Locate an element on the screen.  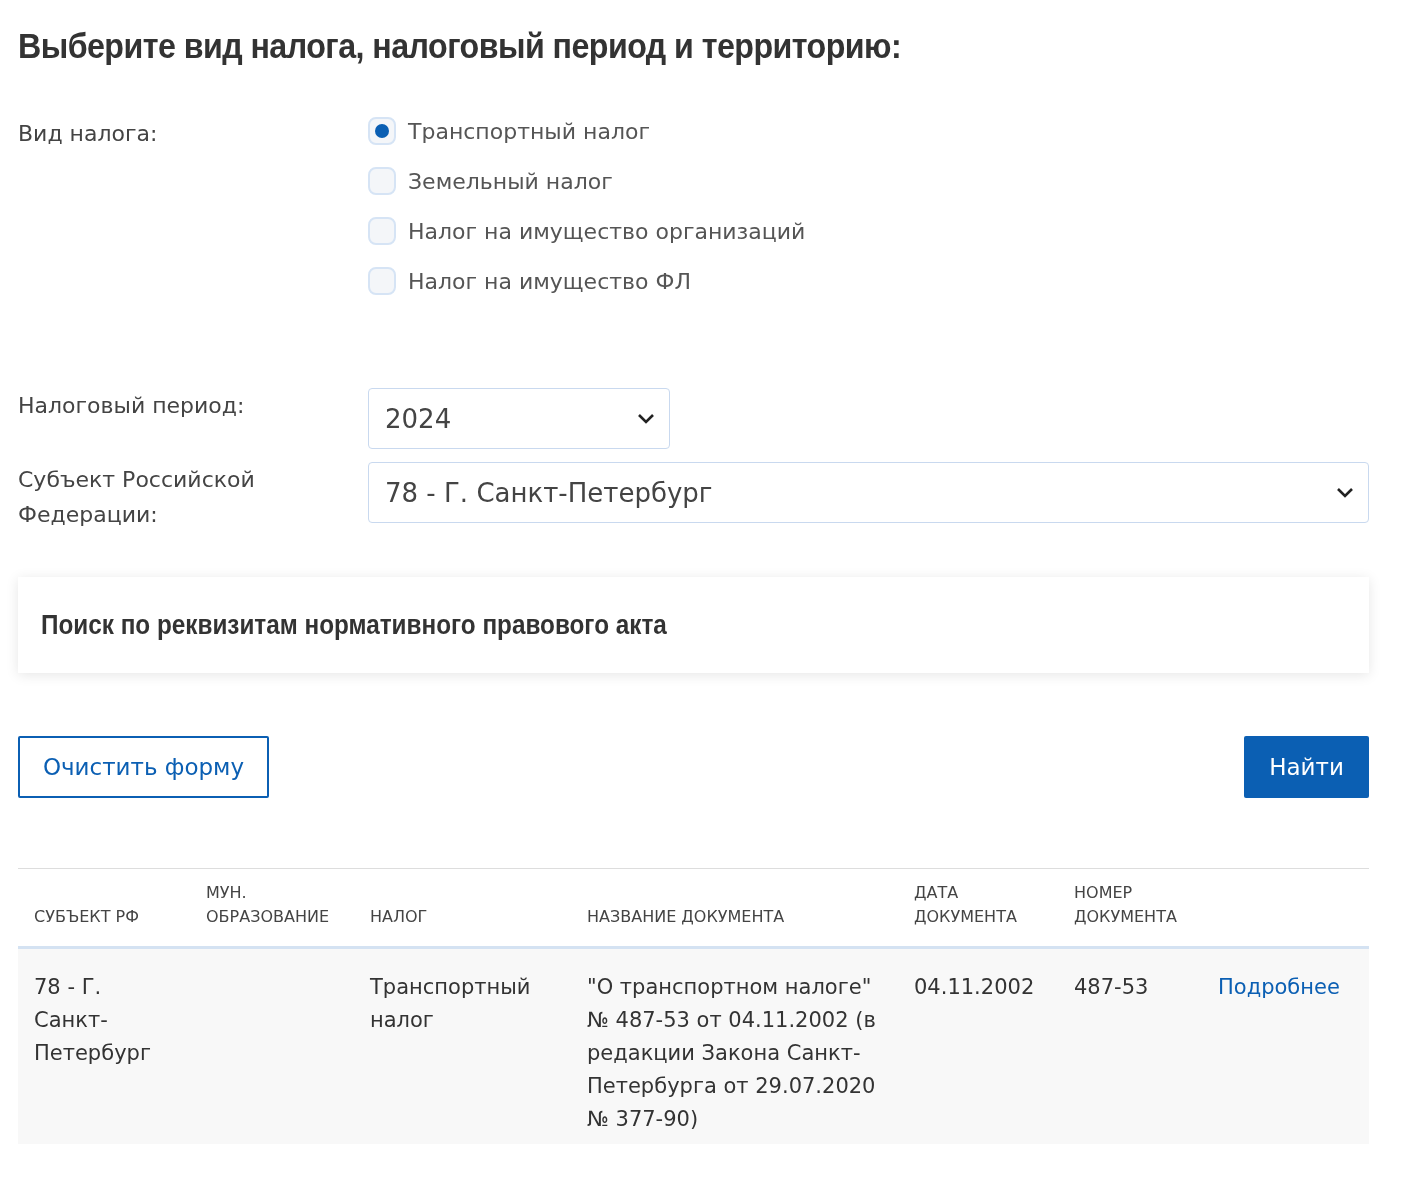
field-label: Вид налога: is located at coordinates (88, 134).